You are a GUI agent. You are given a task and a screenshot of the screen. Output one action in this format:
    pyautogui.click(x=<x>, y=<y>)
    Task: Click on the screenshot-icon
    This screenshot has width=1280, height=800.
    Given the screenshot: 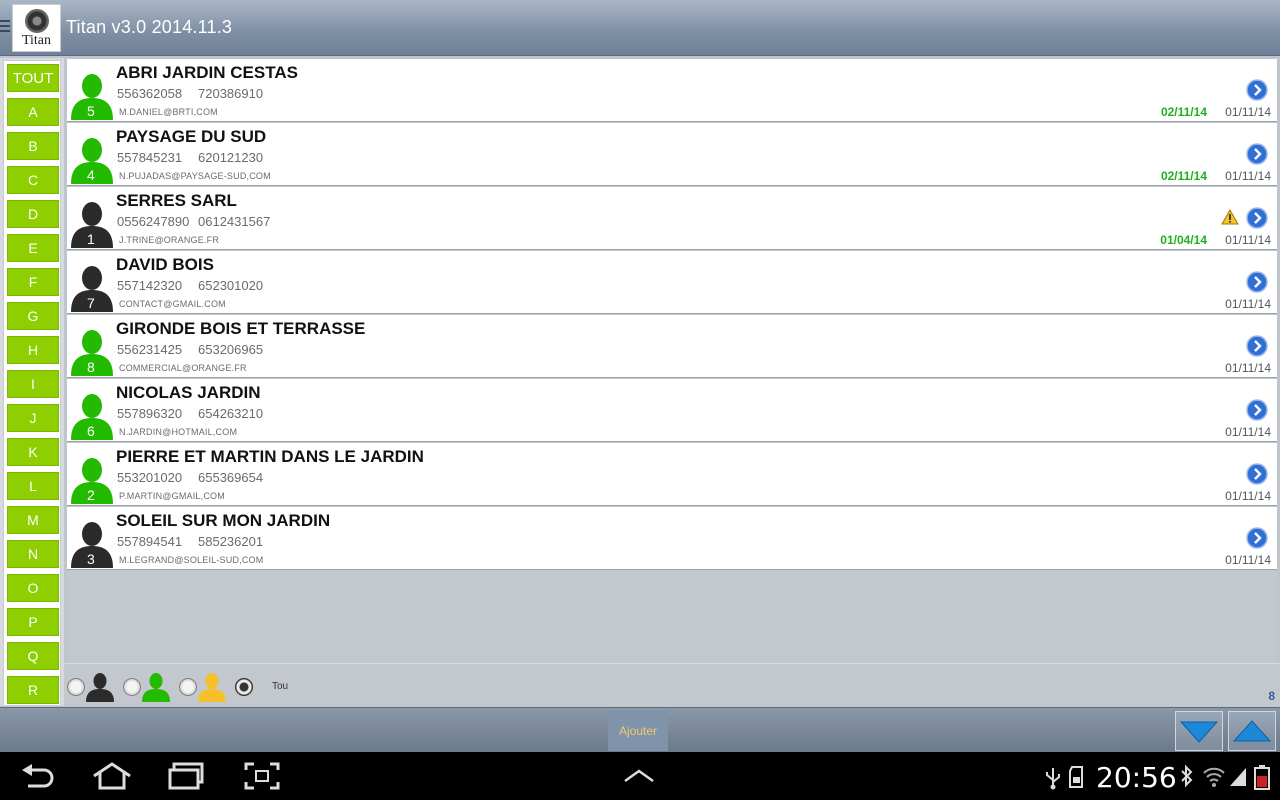 What is the action you would take?
    pyautogui.click(x=262, y=776)
    